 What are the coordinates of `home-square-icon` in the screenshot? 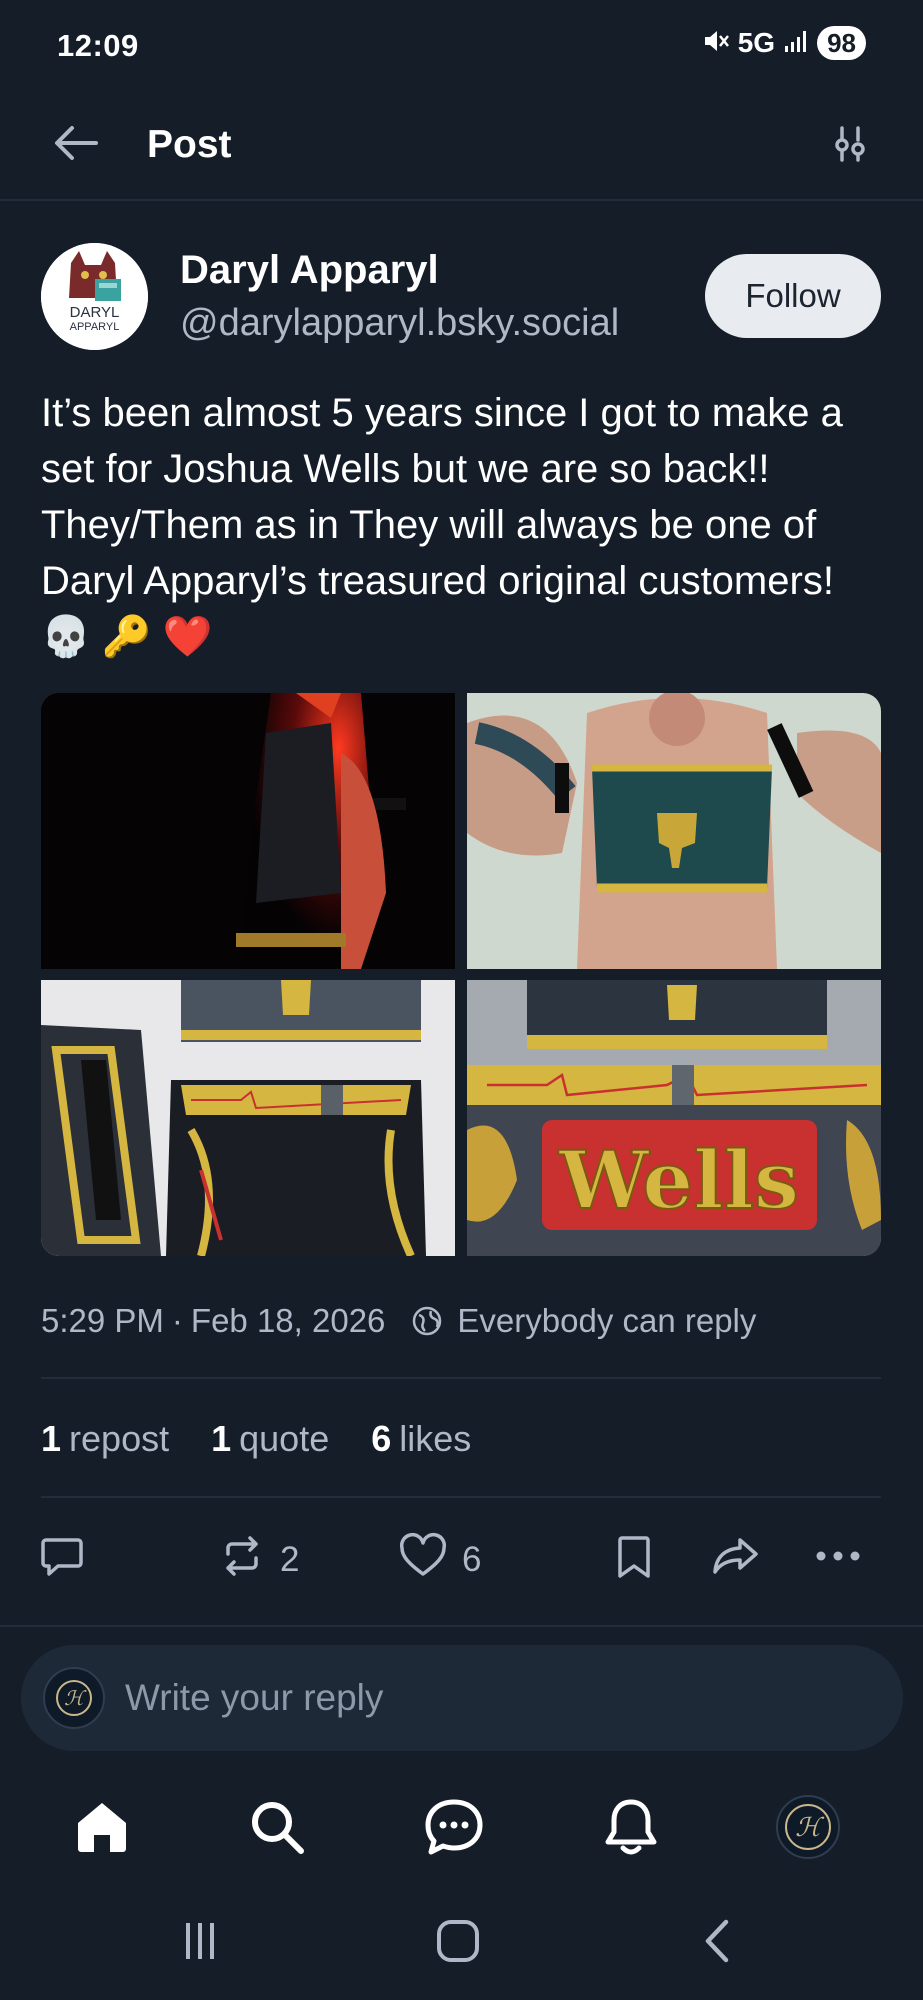 It's located at (458, 1943).